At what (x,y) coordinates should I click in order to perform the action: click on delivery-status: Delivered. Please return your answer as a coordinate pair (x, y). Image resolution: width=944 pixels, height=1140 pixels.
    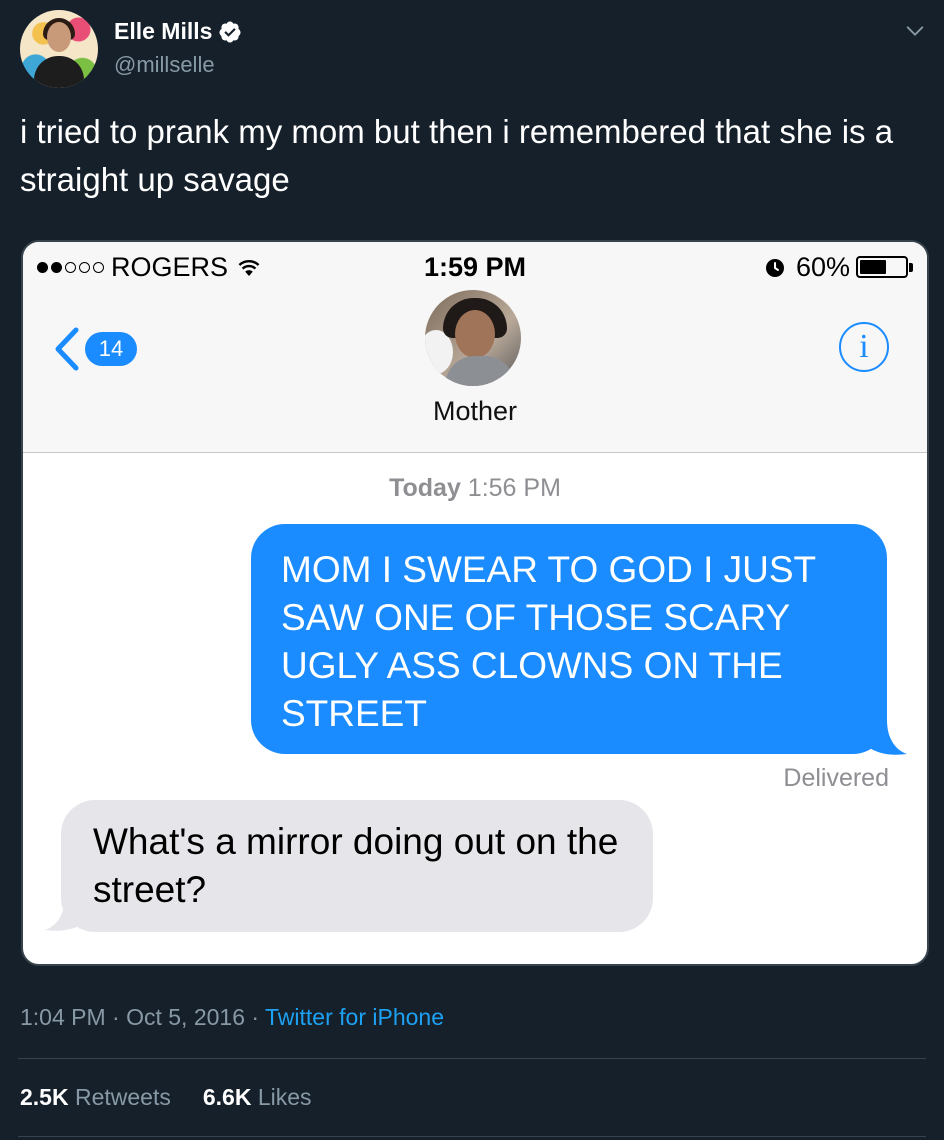
    Looking at the image, I should click on (836, 778).